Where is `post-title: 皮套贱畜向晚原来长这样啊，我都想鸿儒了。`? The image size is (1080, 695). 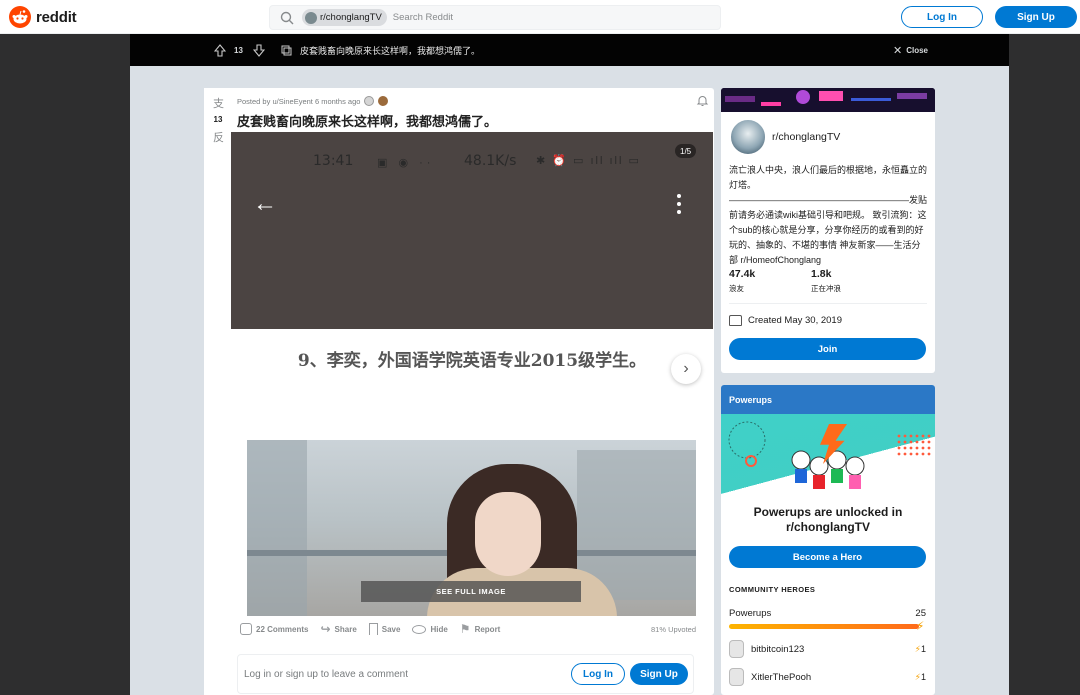 post-title: 皮套贱畜向晚原来长这样啊，我都想鸿儒了。 is located at coordinates (367, 121).